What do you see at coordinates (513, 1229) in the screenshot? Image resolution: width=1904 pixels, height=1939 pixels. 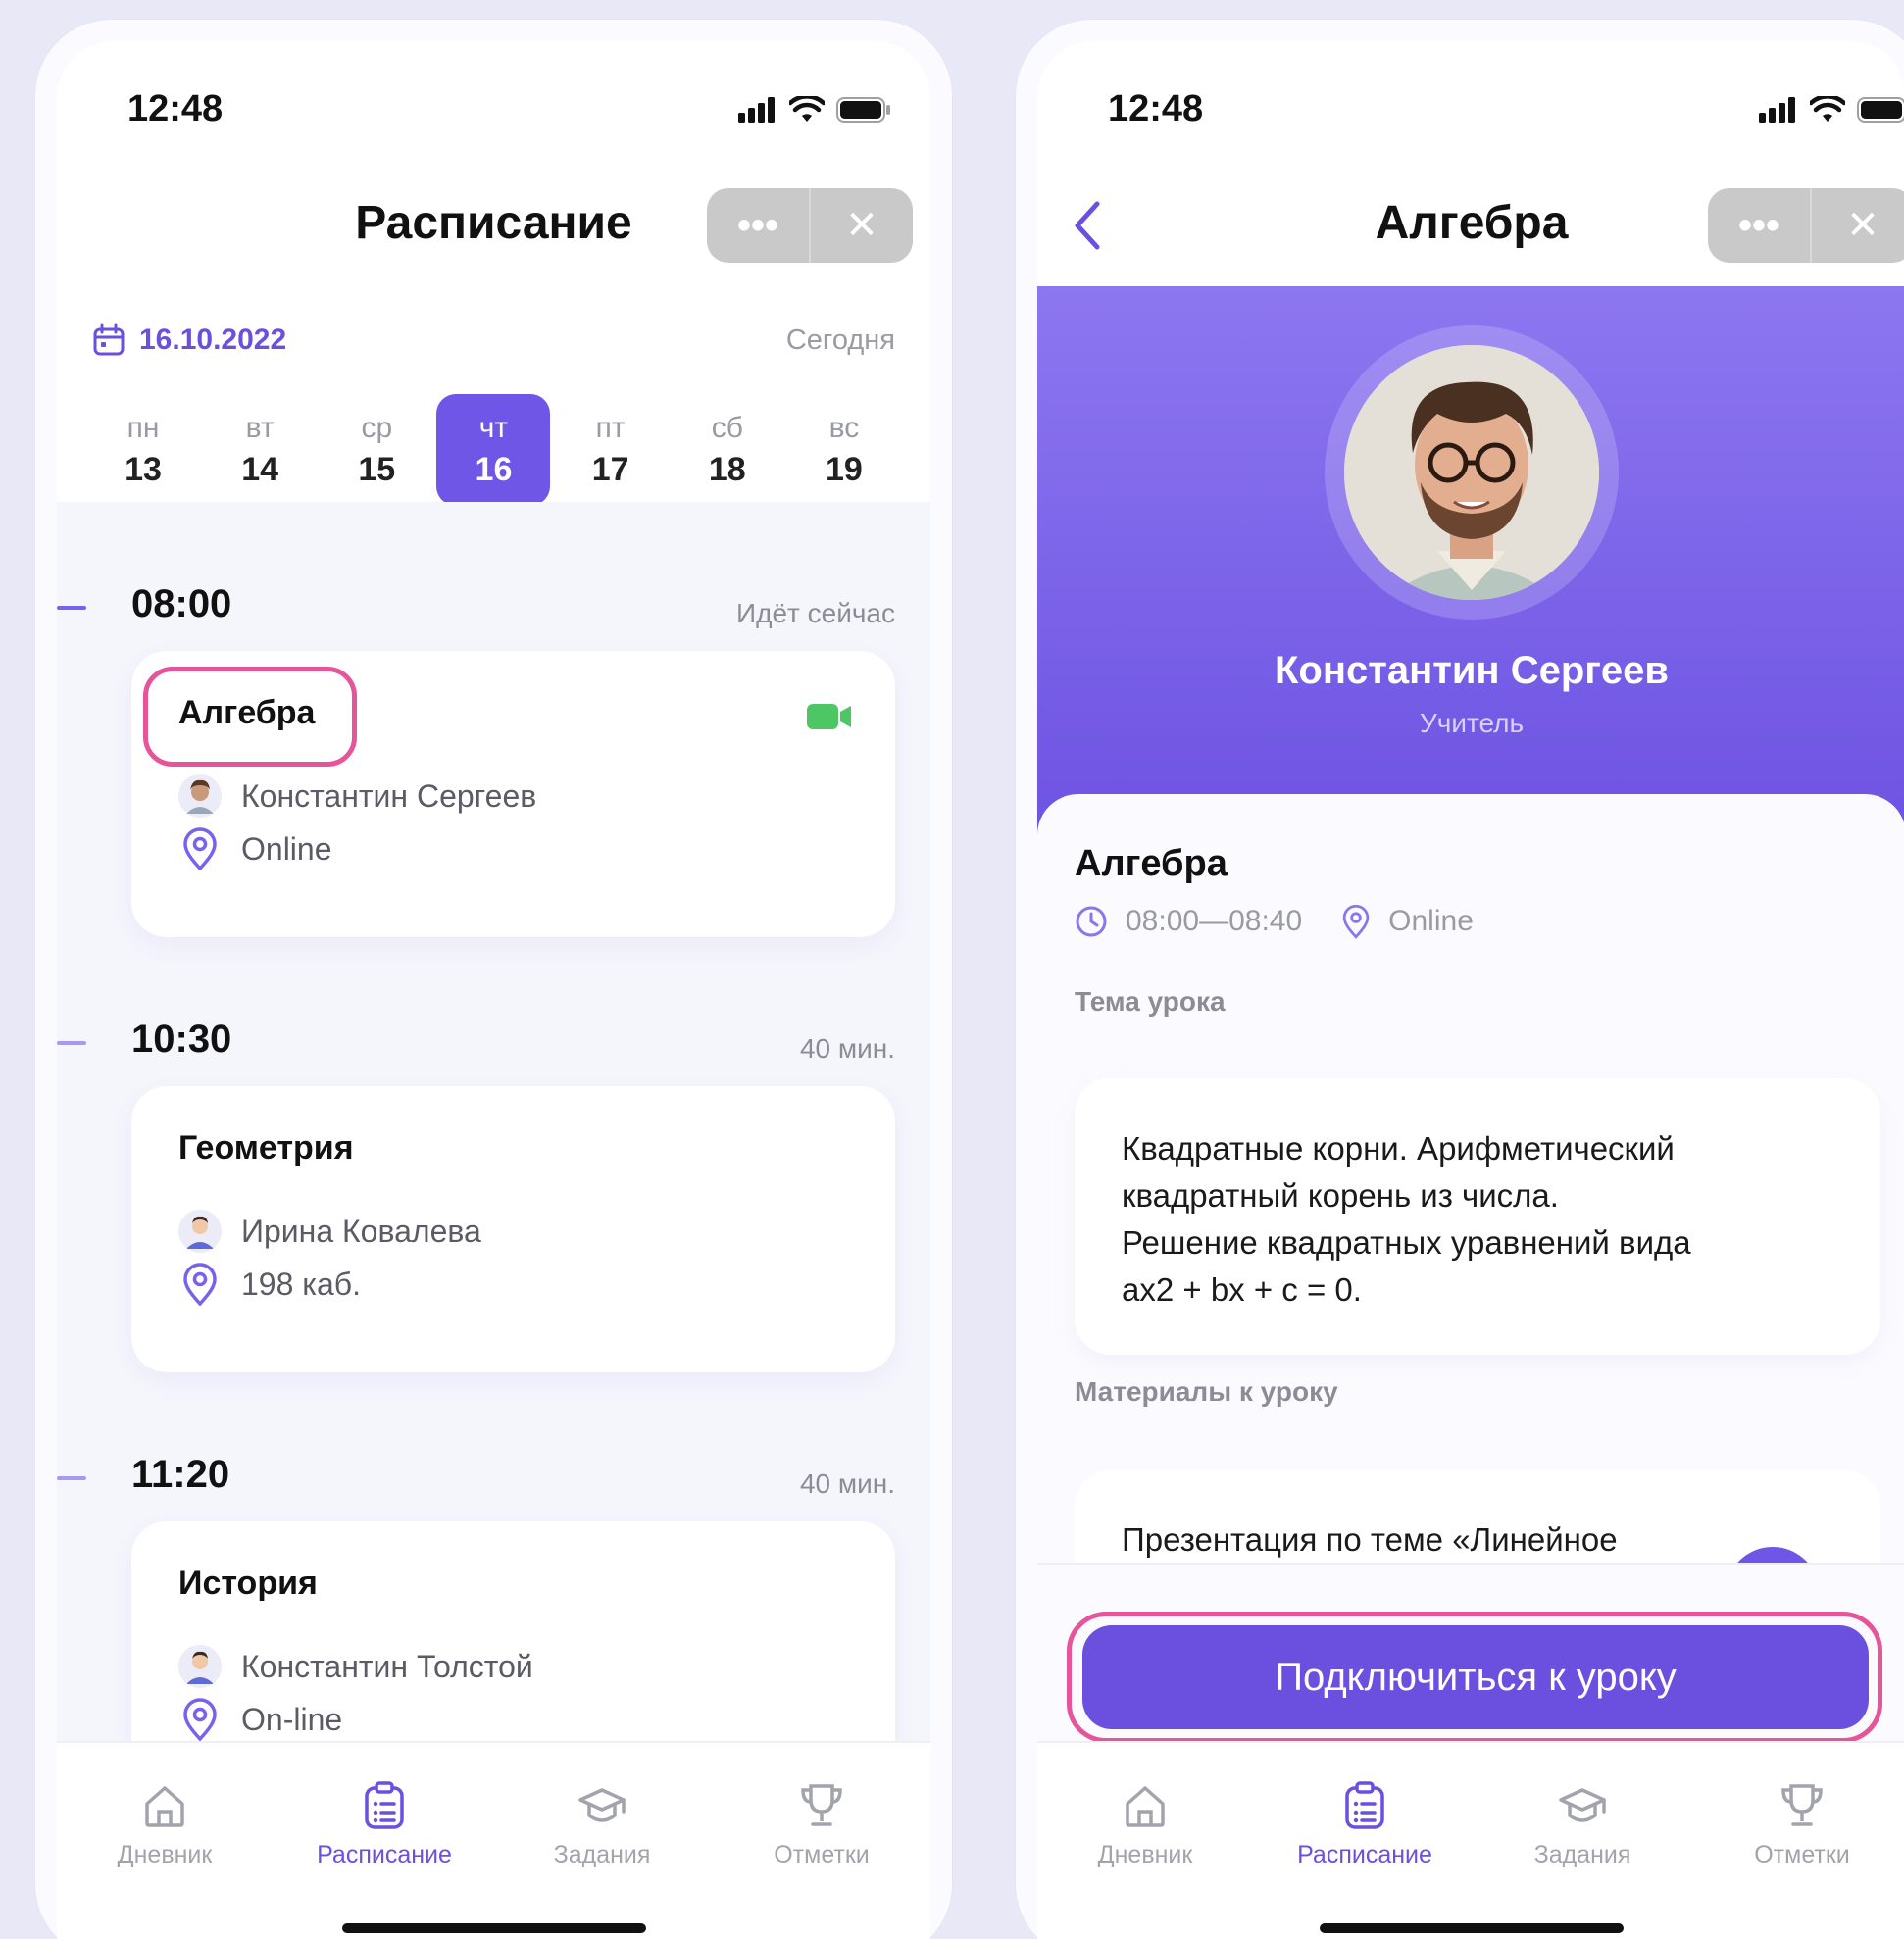 I see `lesson-card-geometry: Геометрия Ирина Ковалева 198 каб.` at bounding box center [513, 1229].